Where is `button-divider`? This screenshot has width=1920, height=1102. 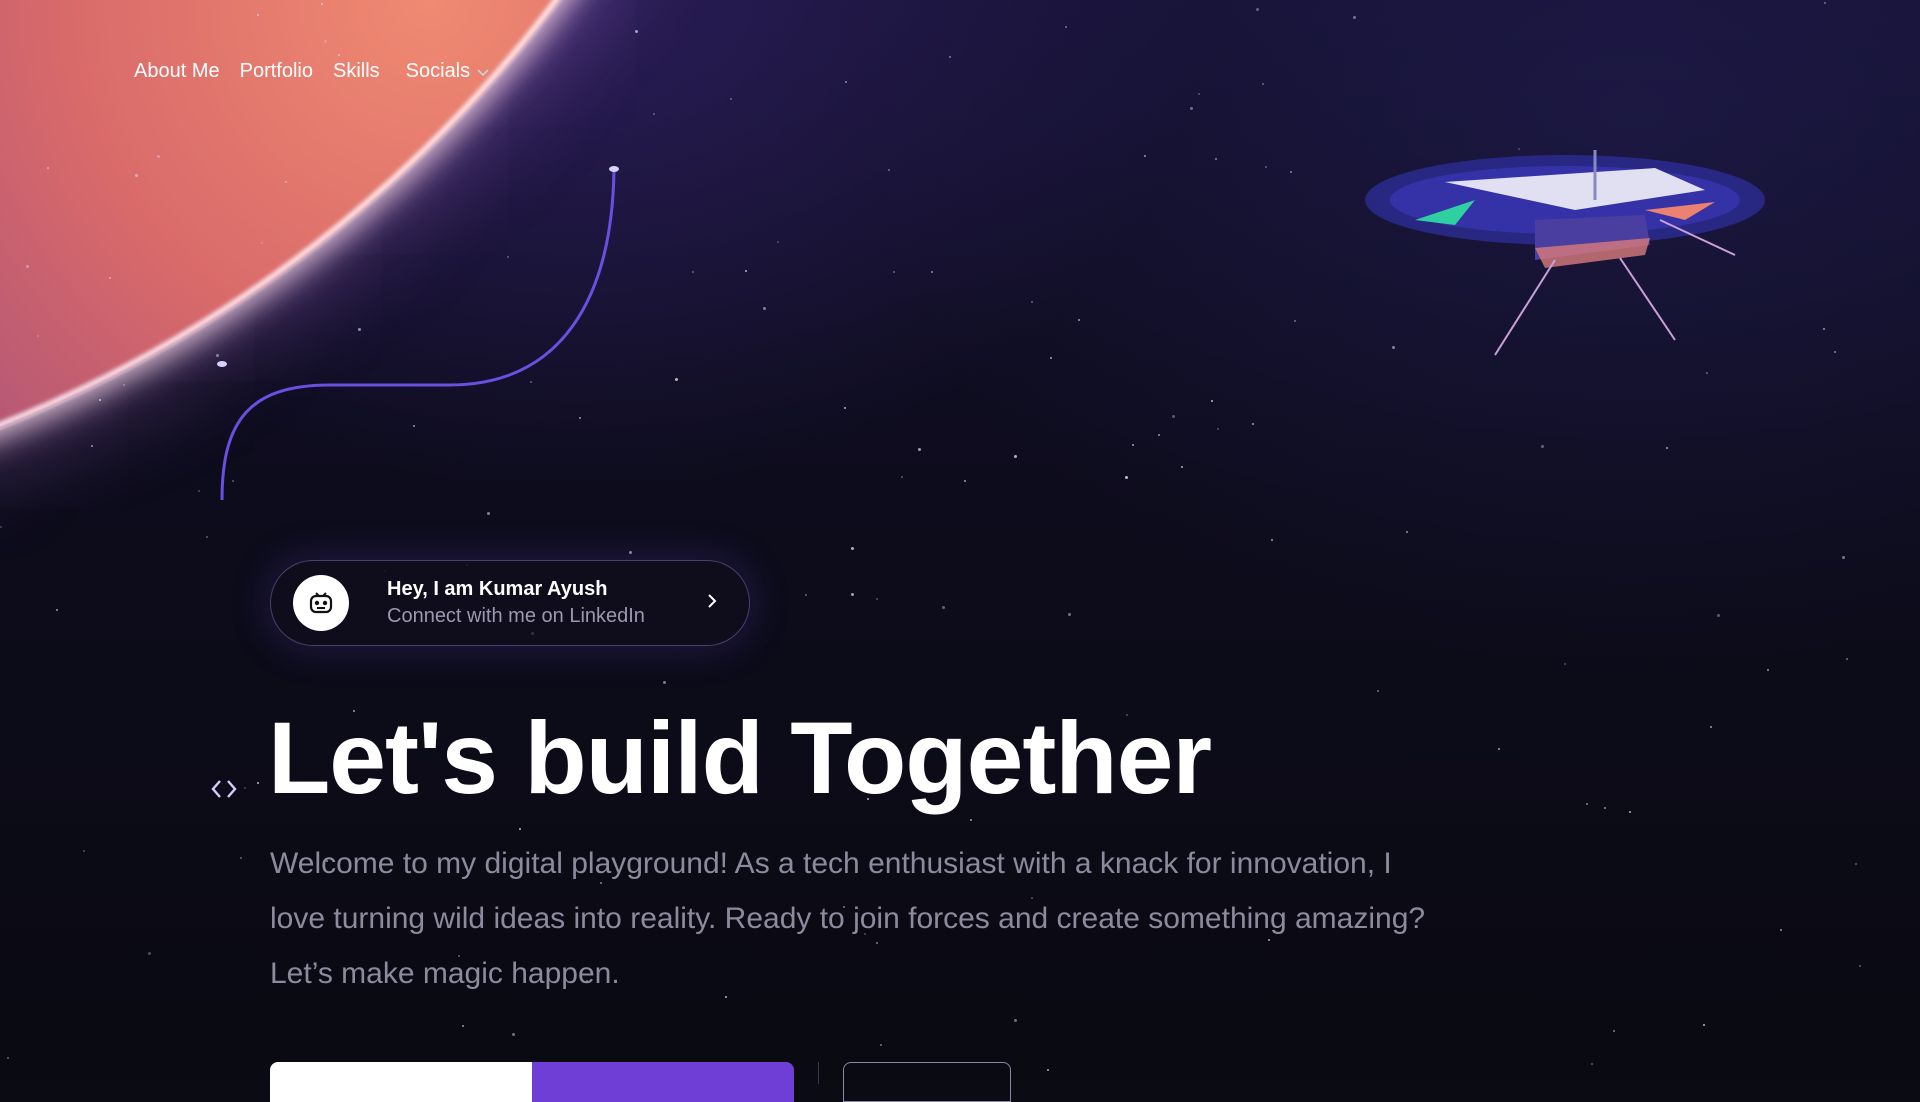 button-divider is located at coordinates (818, 1073).